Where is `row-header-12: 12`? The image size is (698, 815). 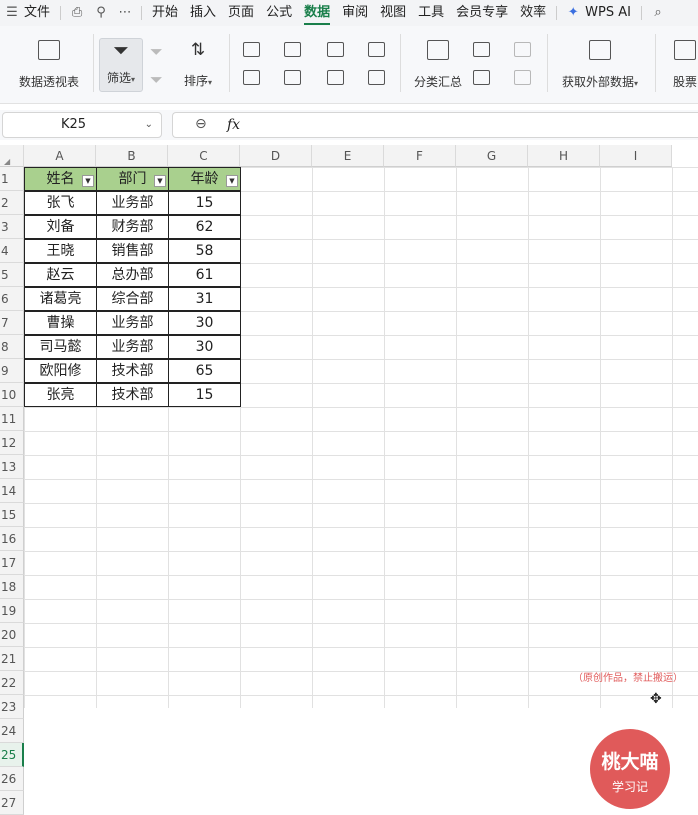 row-header-12: 12 is located at coordinates (12, 443).